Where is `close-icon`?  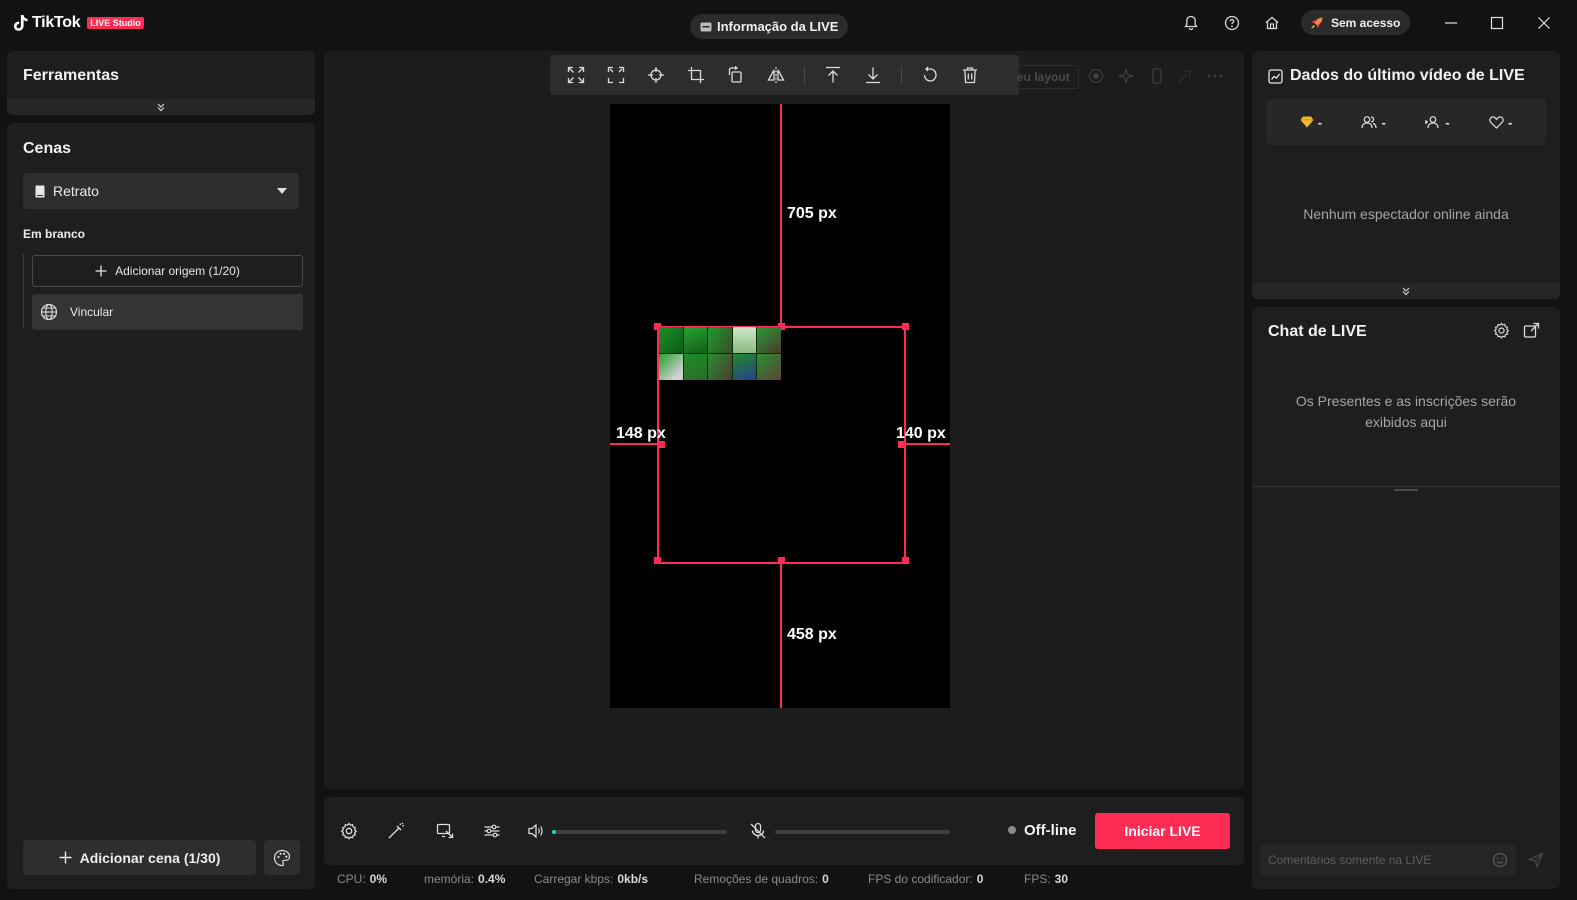
close-icon is located at coordinates (1544, 23).